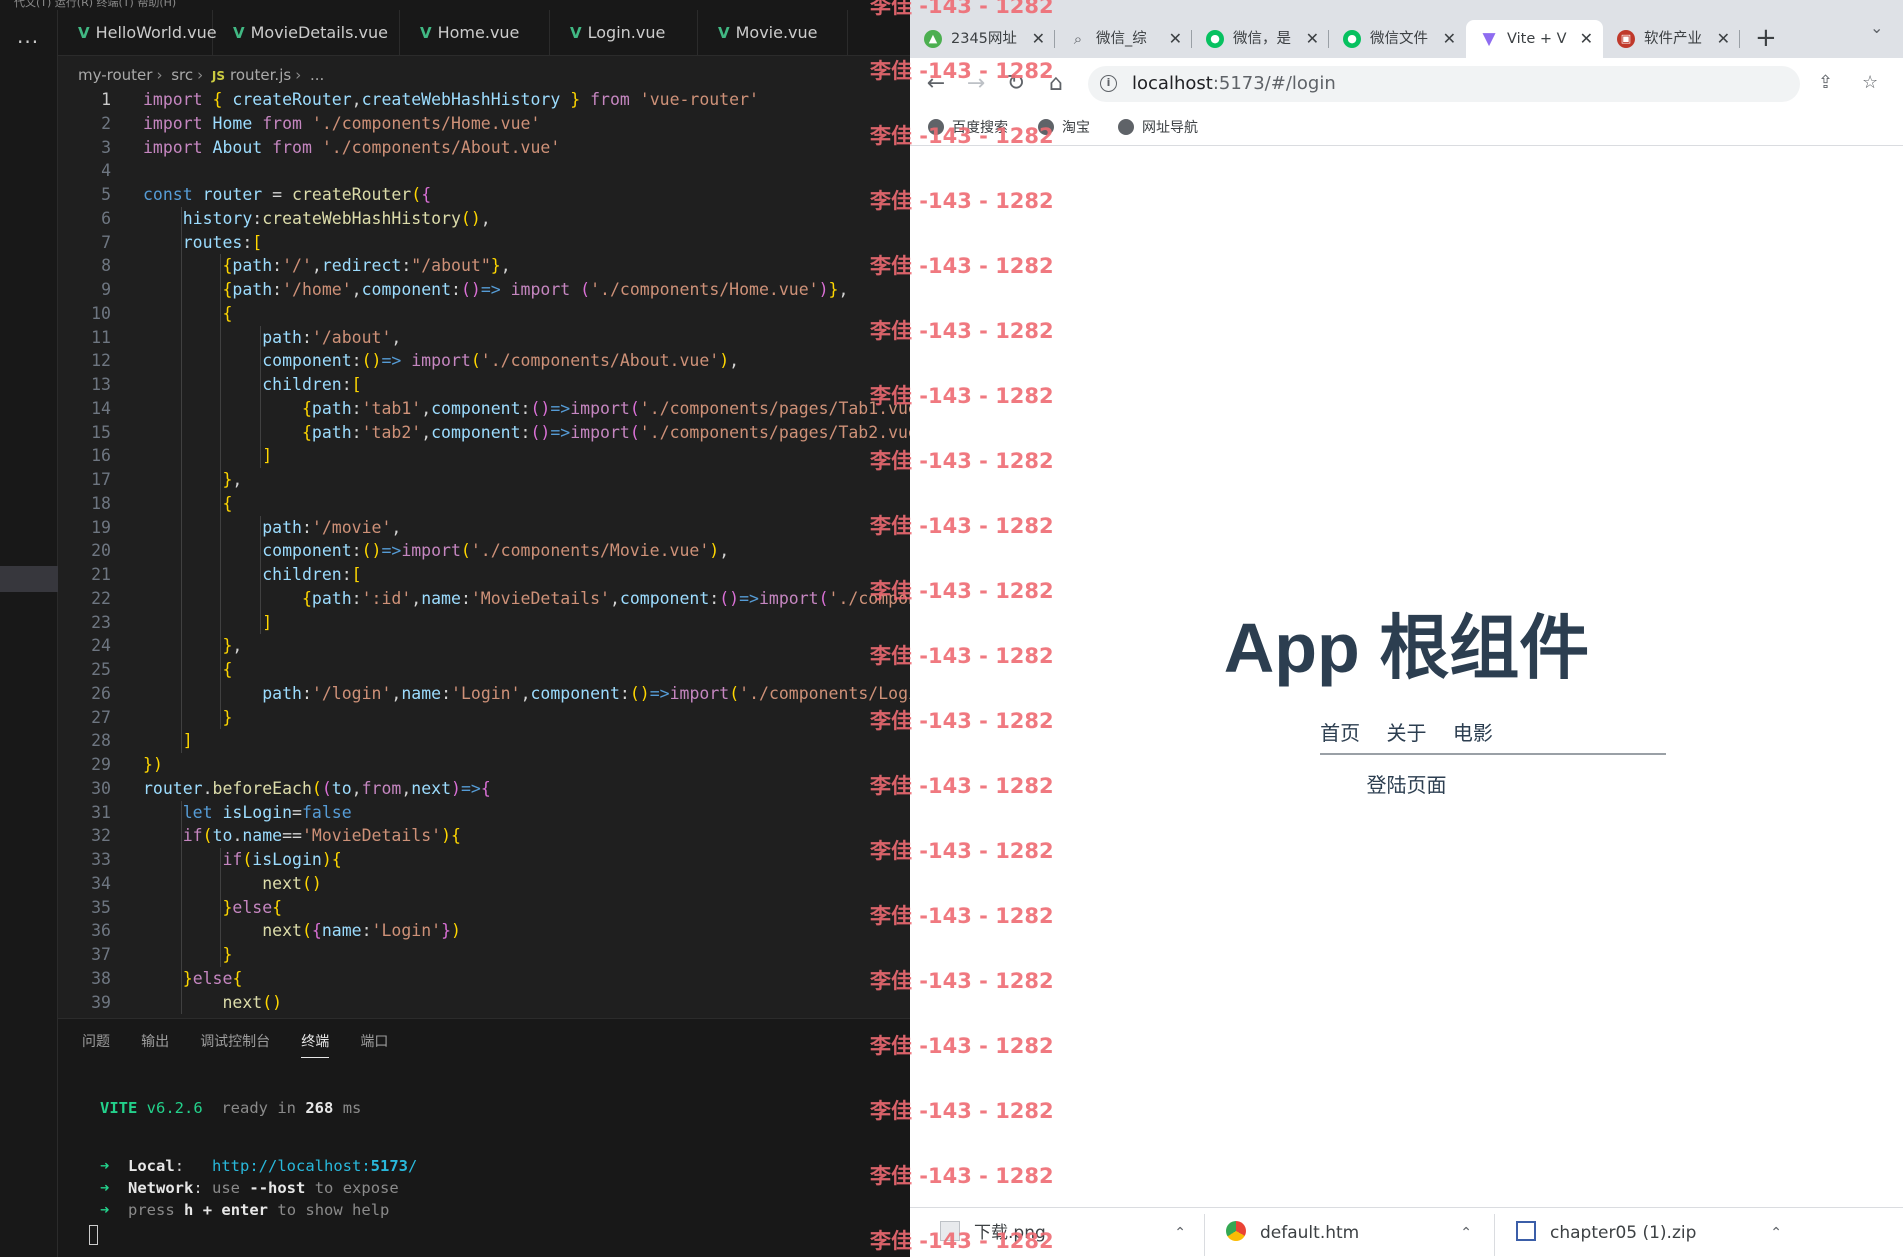 The height and width of the screenshot is (1257, 1903). I want to click on browser-tab: ▲ 2345网址 ✕, so click(982, 39).